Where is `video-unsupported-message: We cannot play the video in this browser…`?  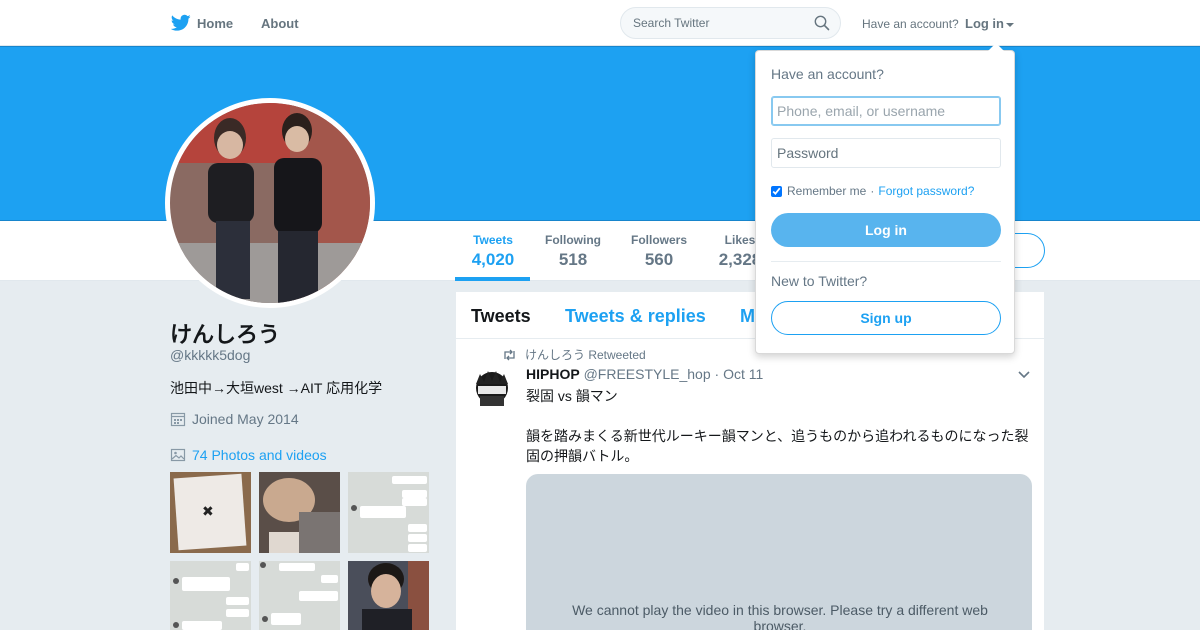
video-unsupported-message: We cannot play the video in this browser… is located at coordinates (780, 616).